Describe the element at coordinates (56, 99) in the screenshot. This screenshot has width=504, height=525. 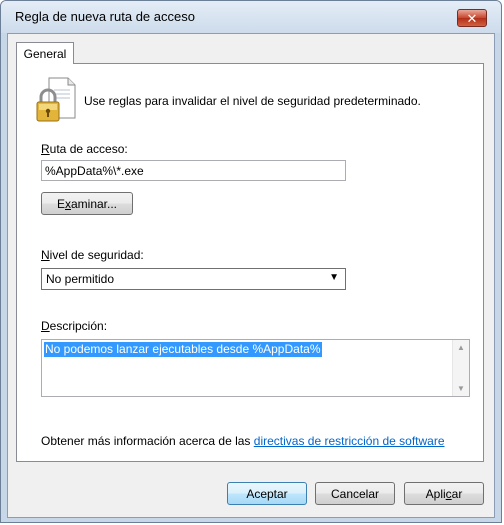
I see `lock-document-icon` at that location.